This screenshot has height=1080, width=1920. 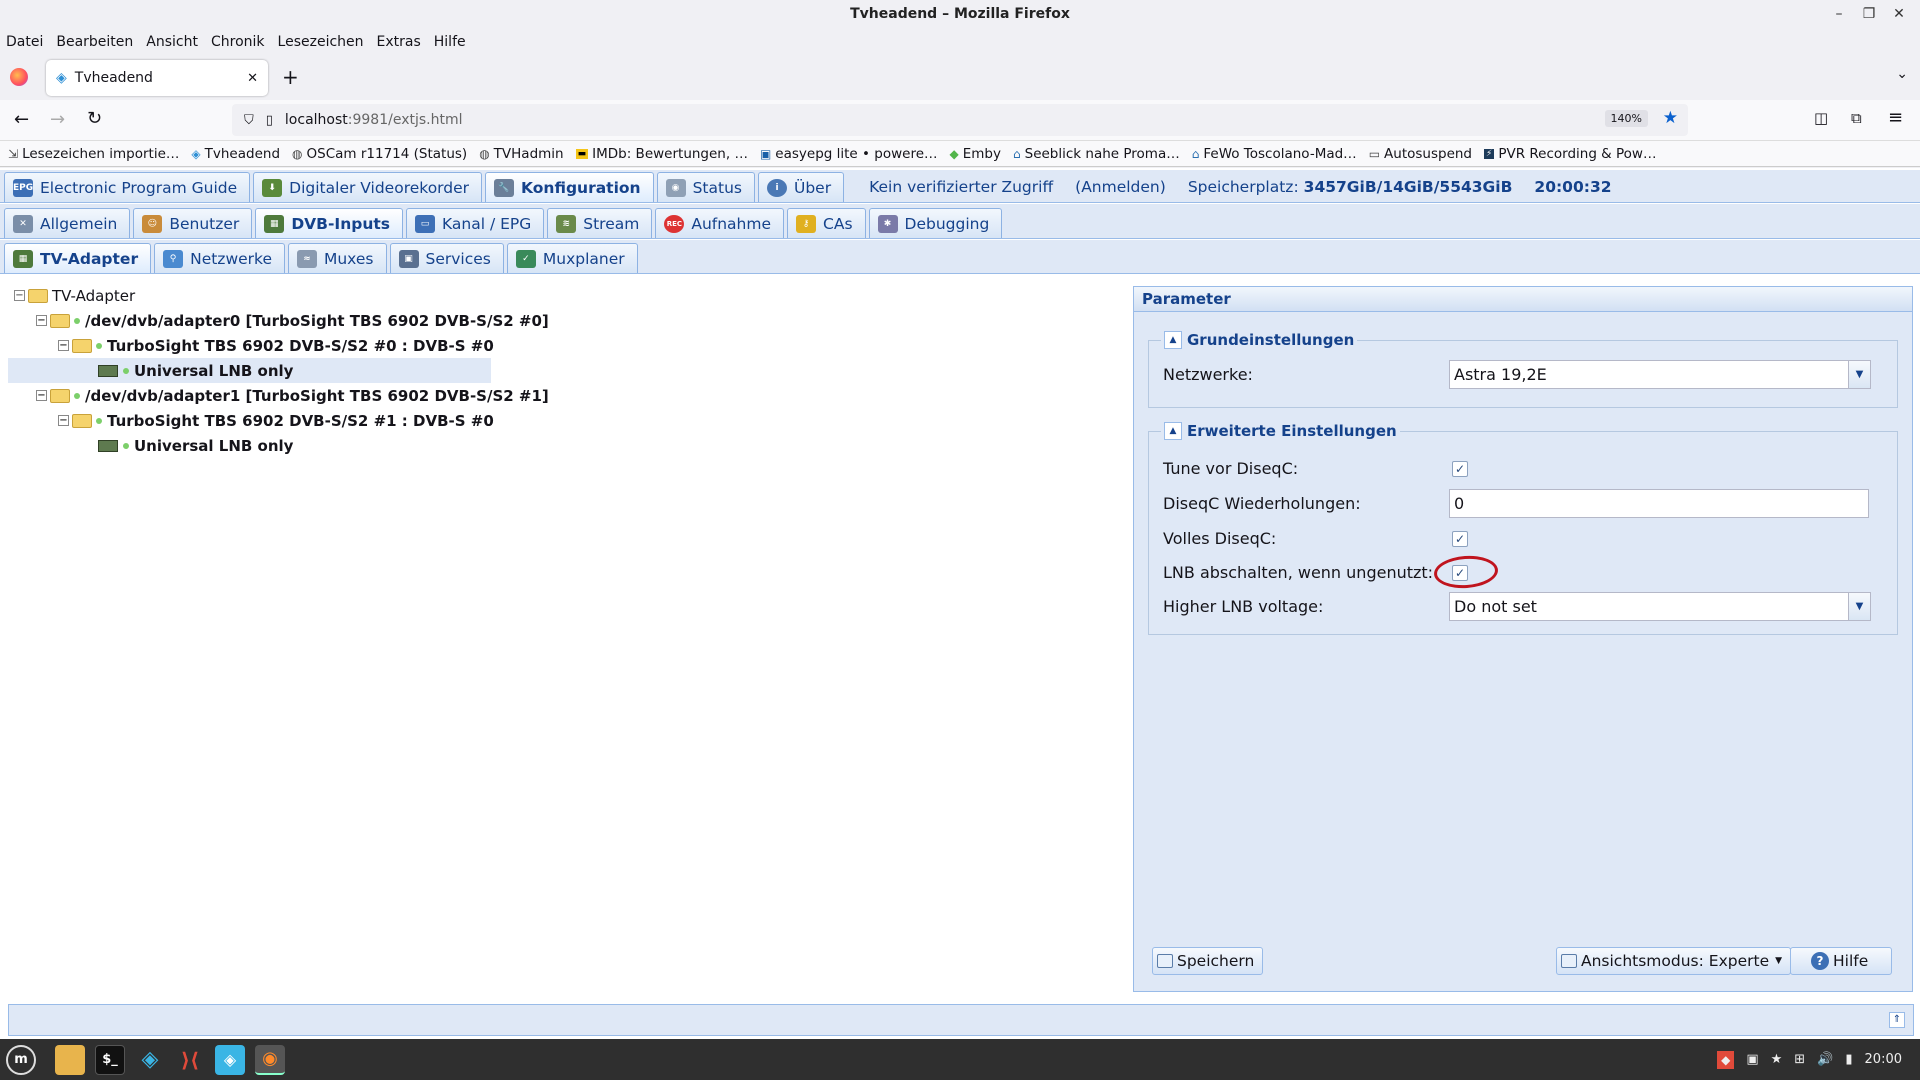 What do you see at coordinates (329, 223) in the screenshot?
I see `tab-dvb-inputs: ▦ DVB-Inputs` at bounding box center [329, 223].